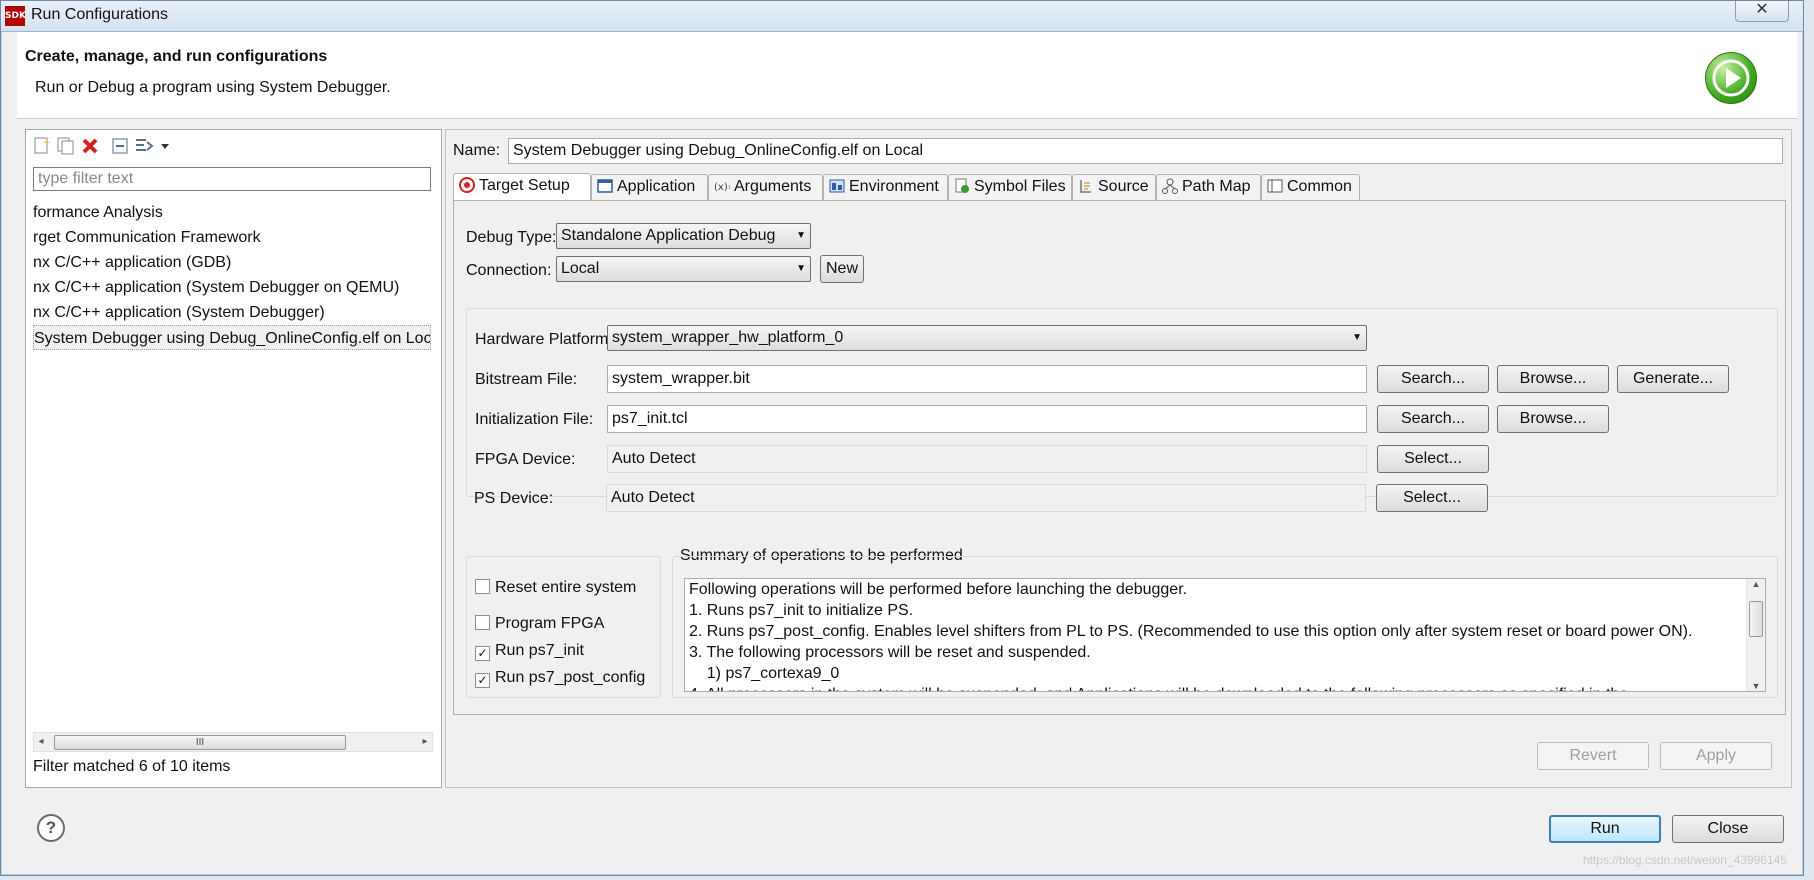 Image resolution: width=1814 pixels, height=880 pixels. What do you see at coordinates (987, 419) in the screenshot?
I see `initialization-file-input: ps7_init.tcl` at bounding box center [987, 419].